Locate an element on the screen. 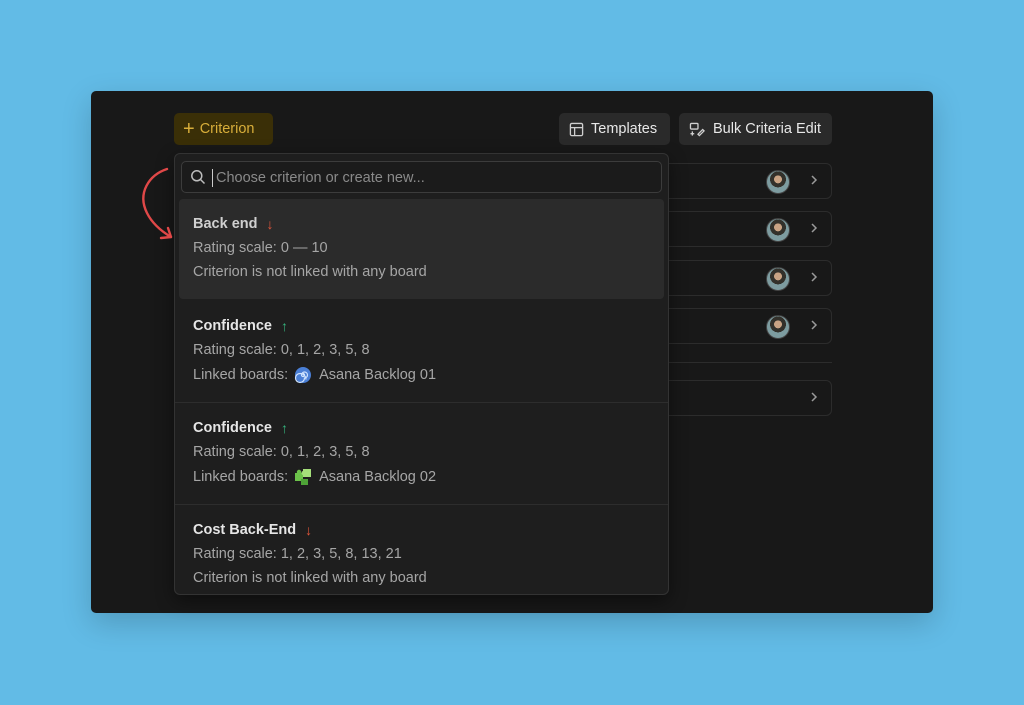 The width and height of the screenshot is (1024, 705). bulk-criteria-edit-button: Bulk Criteria Edit is located at coordinates (755, 129).